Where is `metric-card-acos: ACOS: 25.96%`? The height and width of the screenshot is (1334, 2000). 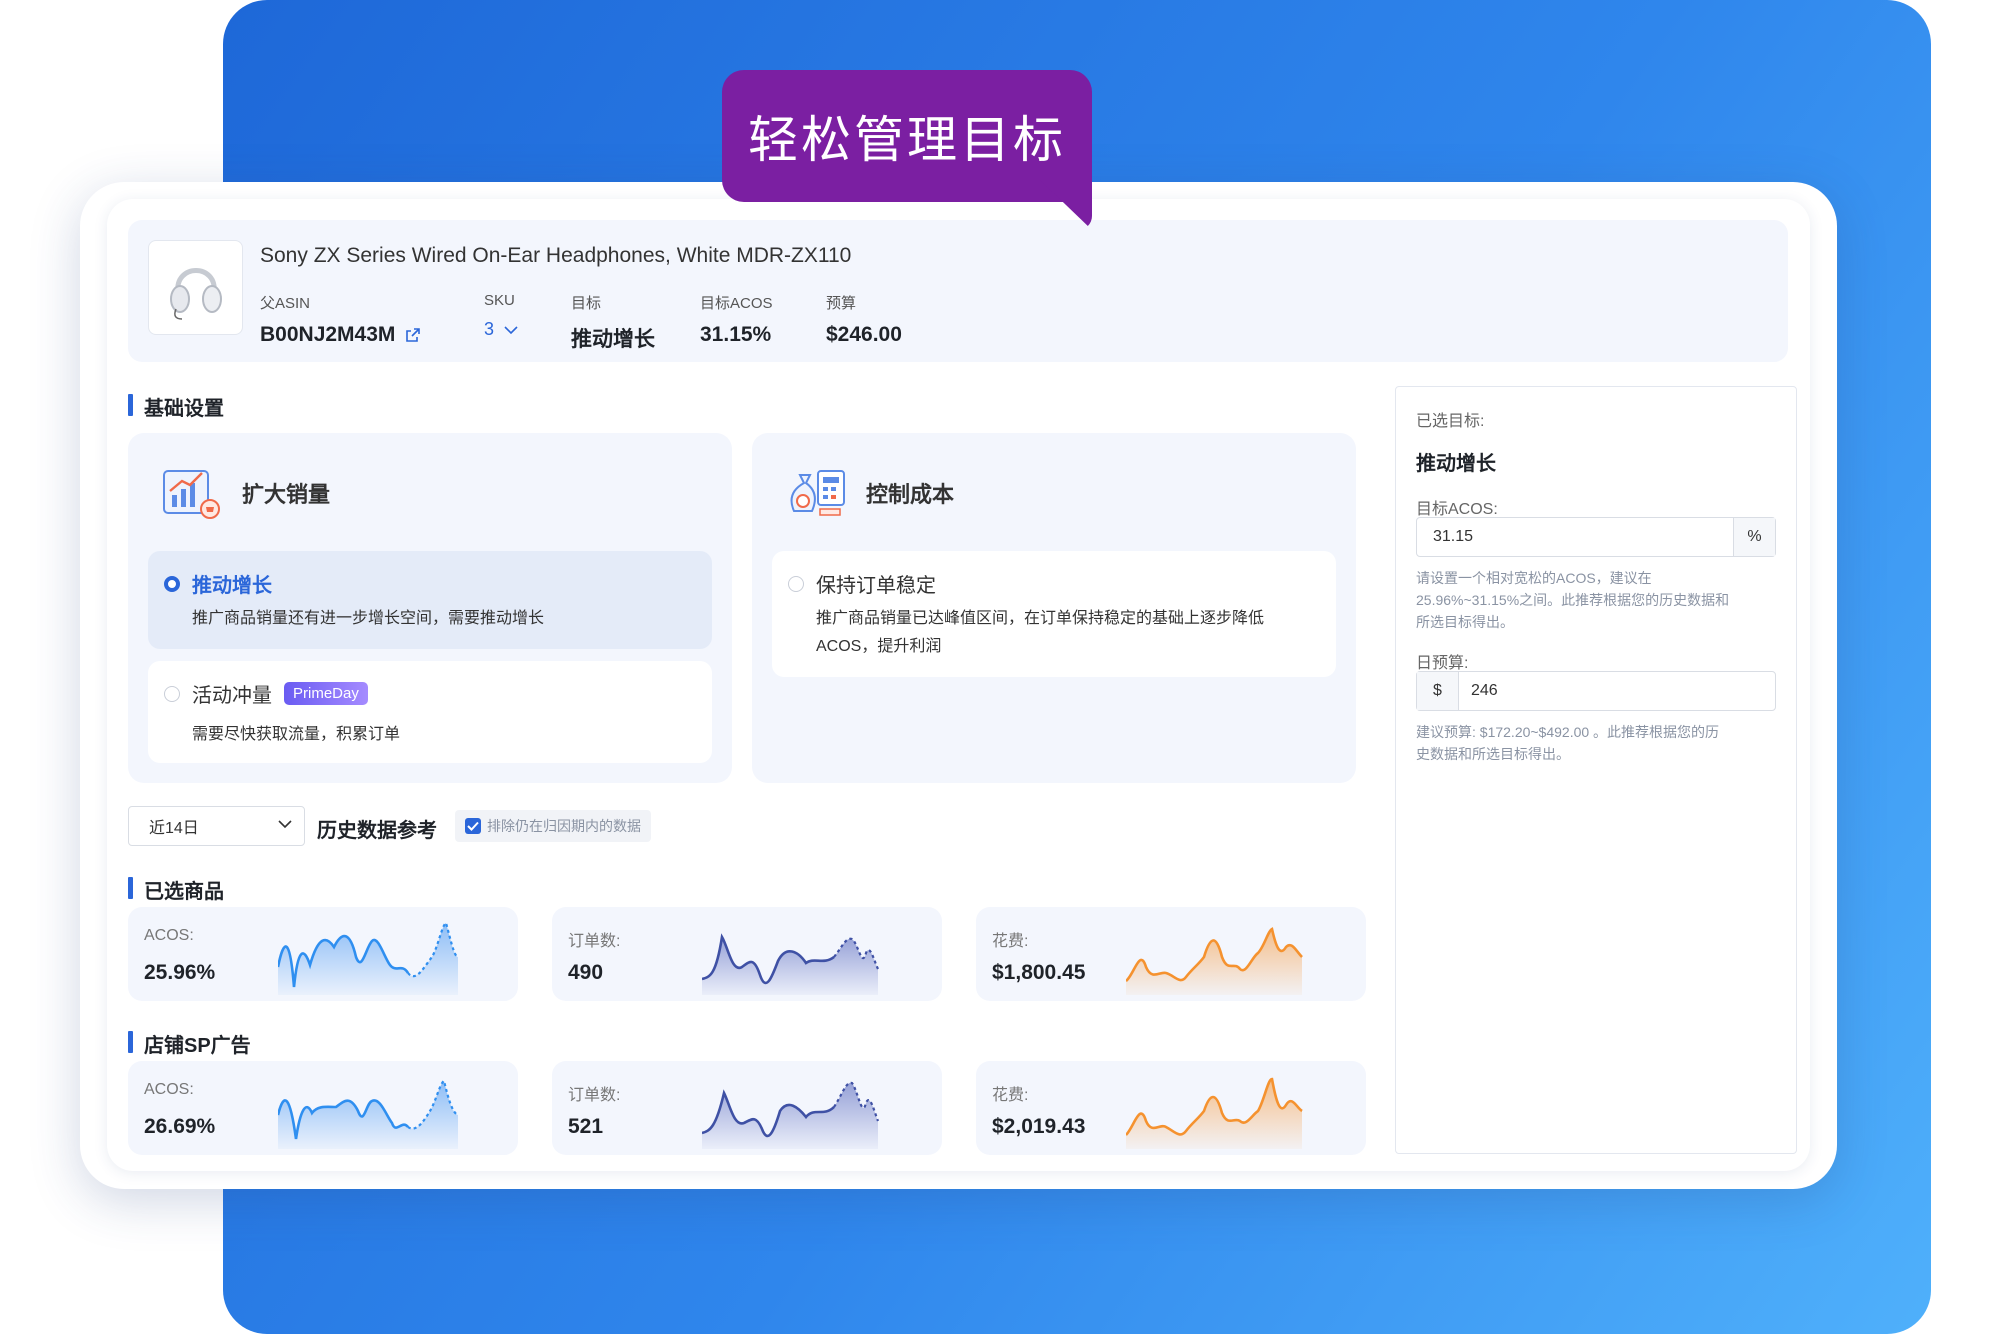 metric-card-acos: ACOS: 25.96% is located at coordinates (323, 954).